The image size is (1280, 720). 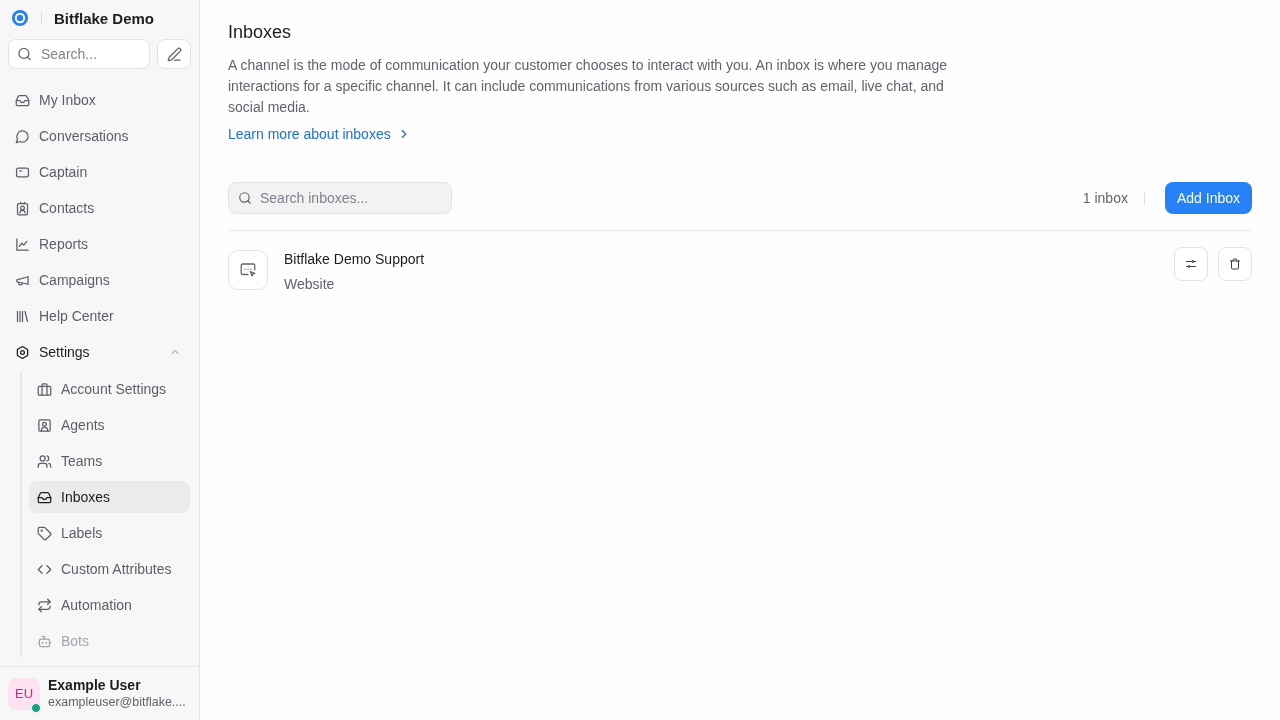 I want to click on settings-icon, so click(x=22, y=352).